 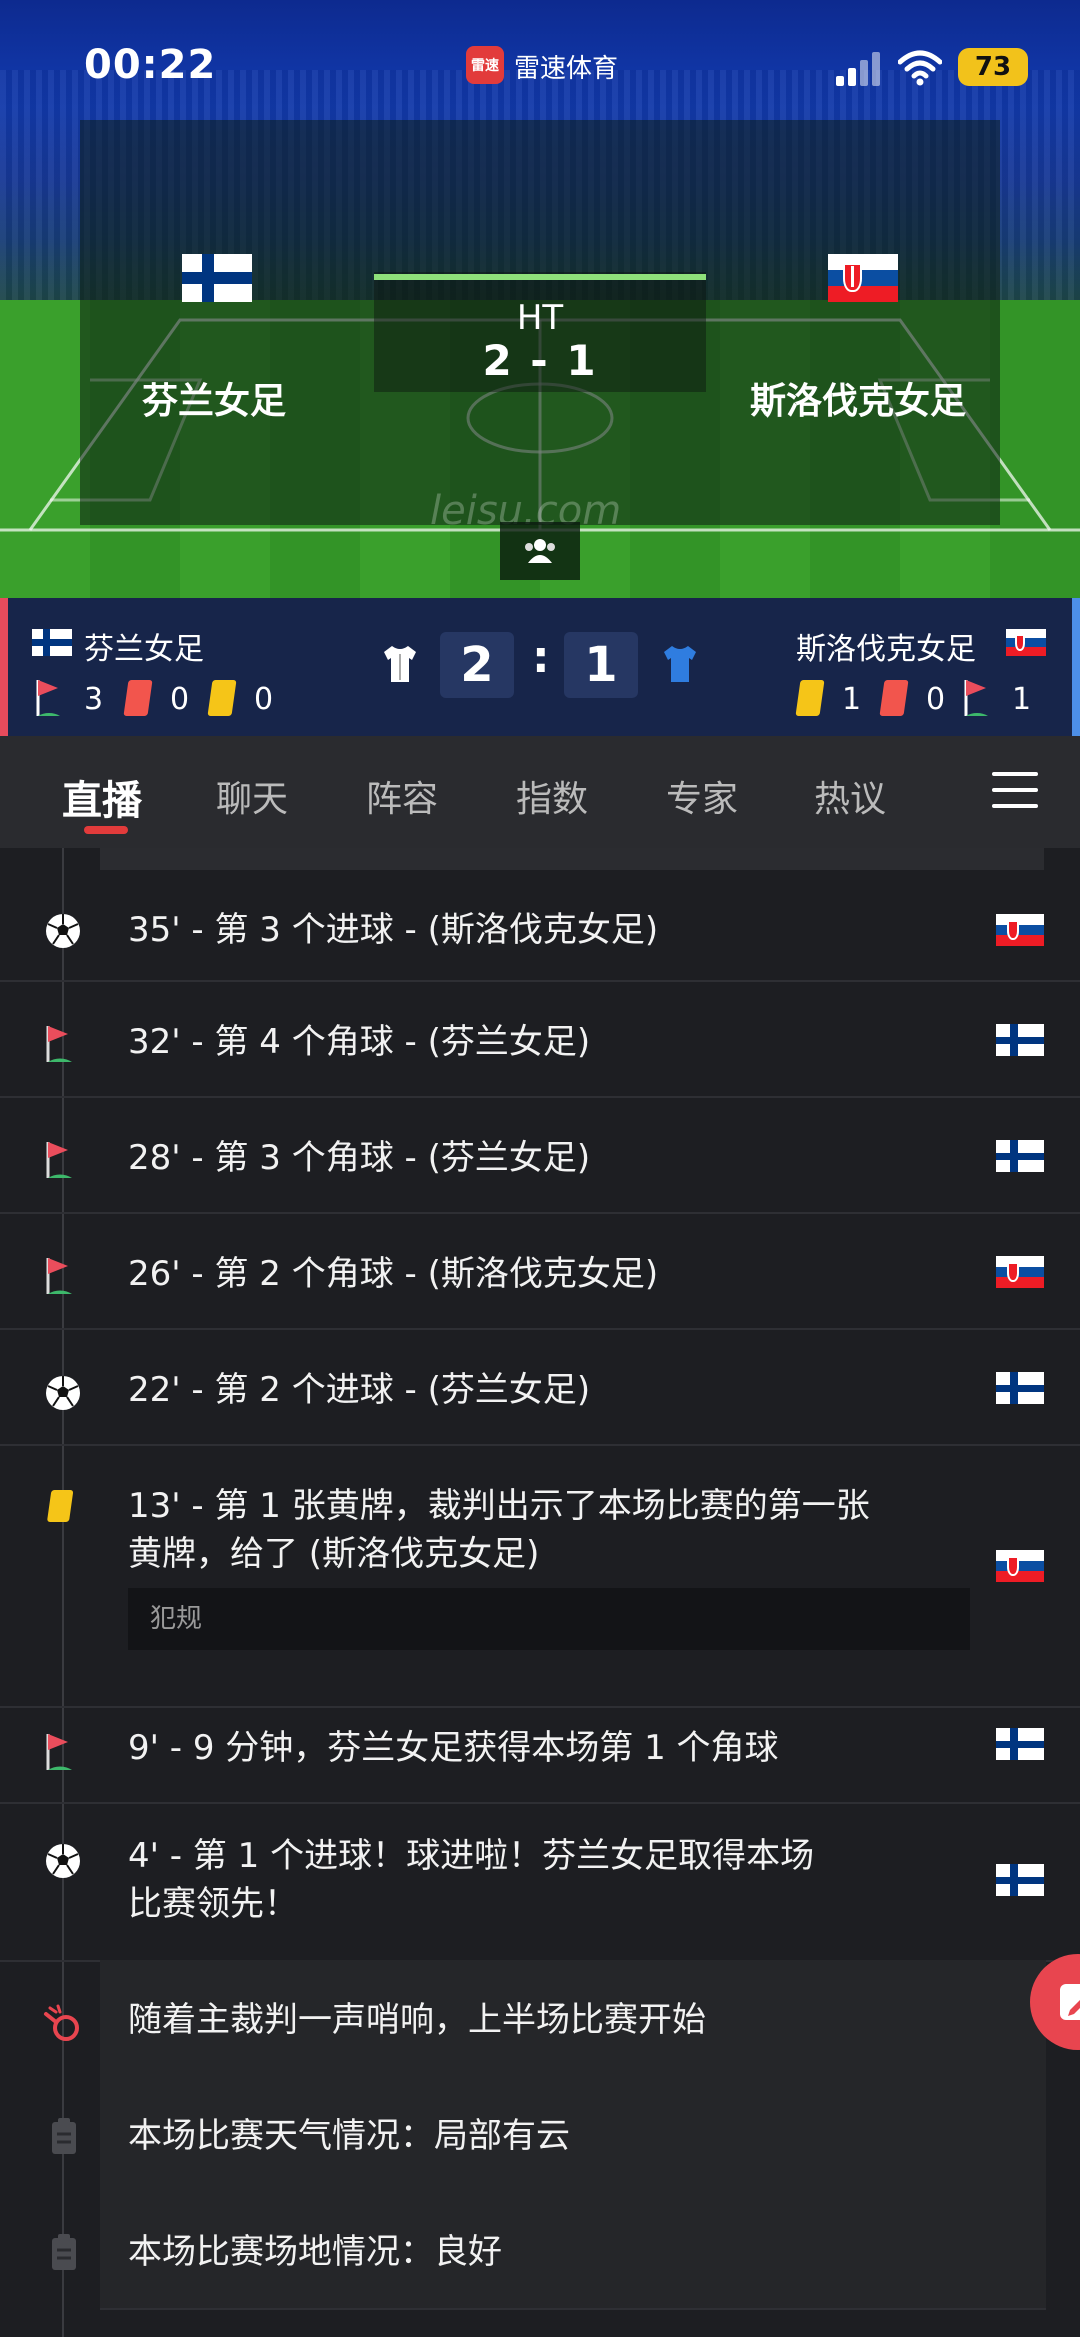 What do you see at coordinates (471, 1856) in the screenshot?
I see `event-text-line1: 4' - 第 1 个进球！球进啦！芬兰女足取得本场` at bounding box center [471, 1856].